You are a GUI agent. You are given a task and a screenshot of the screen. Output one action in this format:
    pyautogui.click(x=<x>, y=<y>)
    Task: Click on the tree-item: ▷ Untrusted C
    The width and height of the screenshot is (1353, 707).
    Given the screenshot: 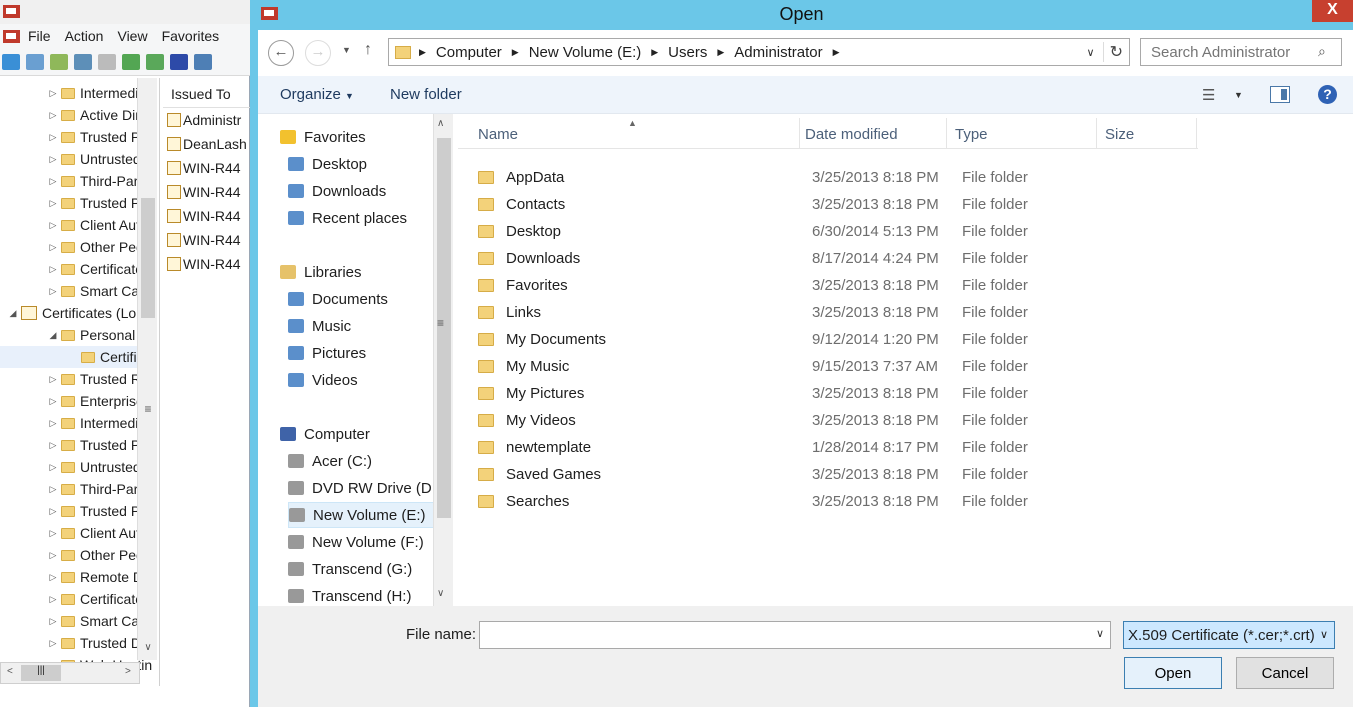 What is the action you would take?
    pyautogui.click(x=77, y=159)
    